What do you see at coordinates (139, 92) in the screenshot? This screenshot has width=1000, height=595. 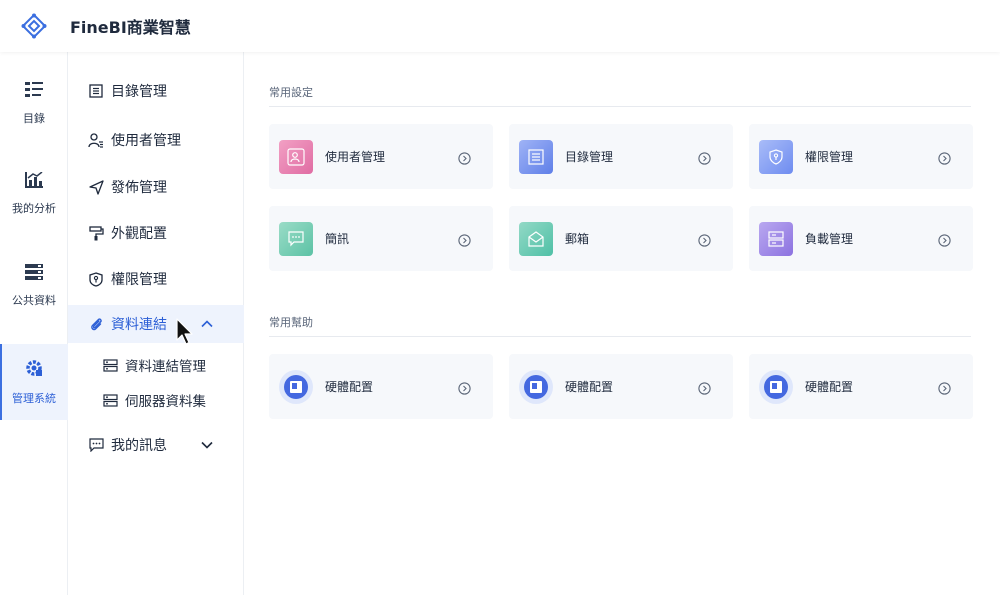 I see `sidebar-item-label: 目錄管理` at bounding box center [139, 92].